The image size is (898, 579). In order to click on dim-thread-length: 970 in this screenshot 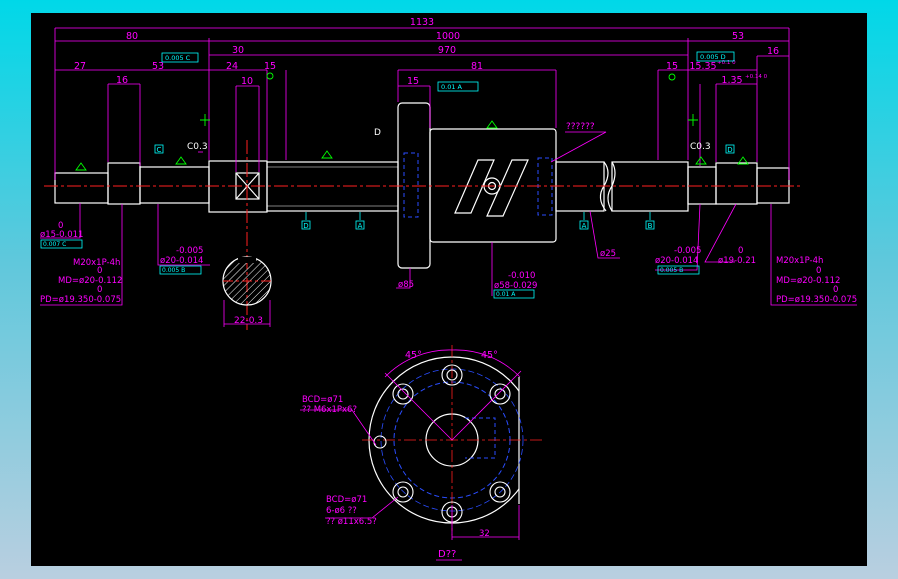, I will do `click(447, 50)`.